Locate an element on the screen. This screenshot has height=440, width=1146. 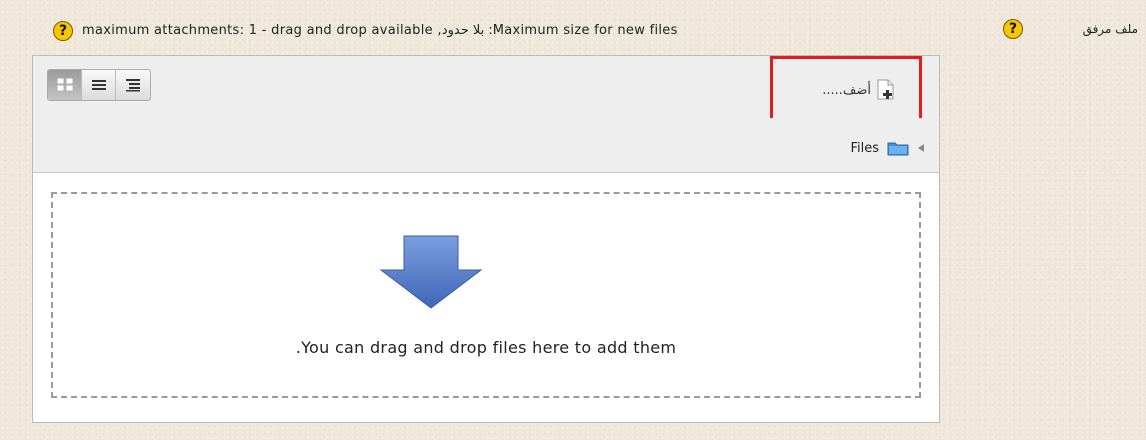
help-icon-field: ? is located at coordinates (1013, 29).